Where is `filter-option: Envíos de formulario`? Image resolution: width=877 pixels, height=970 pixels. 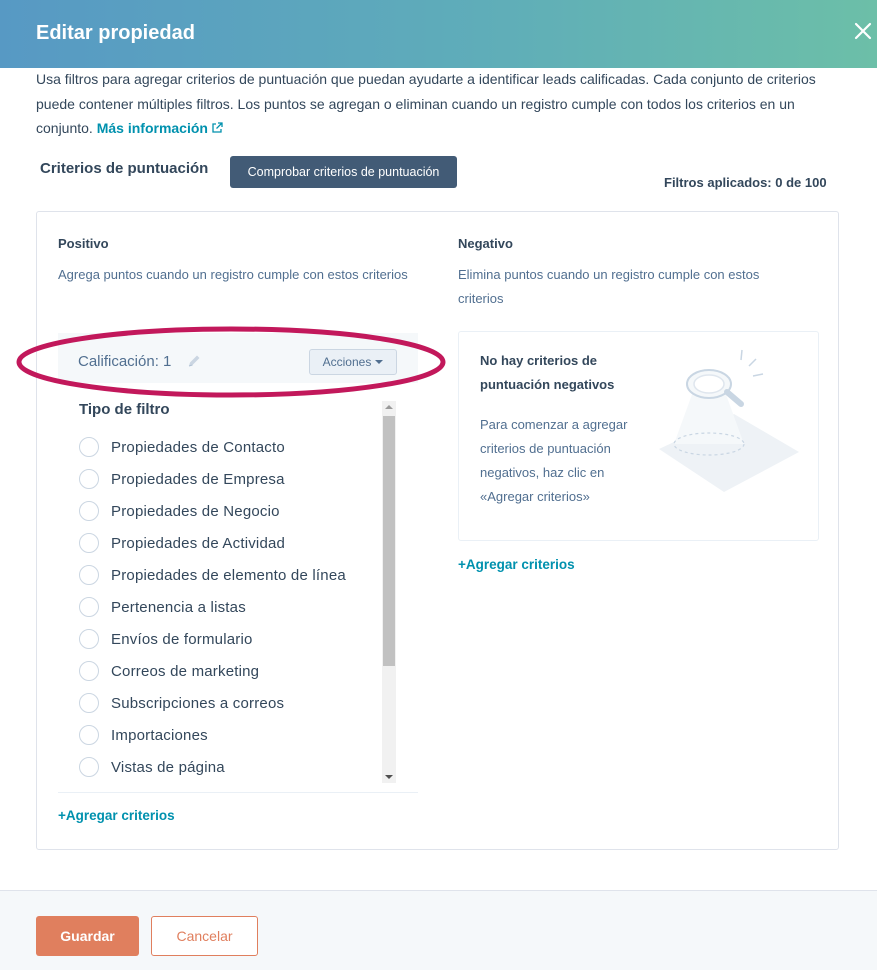
filter-option: Envíos de formulario is located at coordinates (166, 639).